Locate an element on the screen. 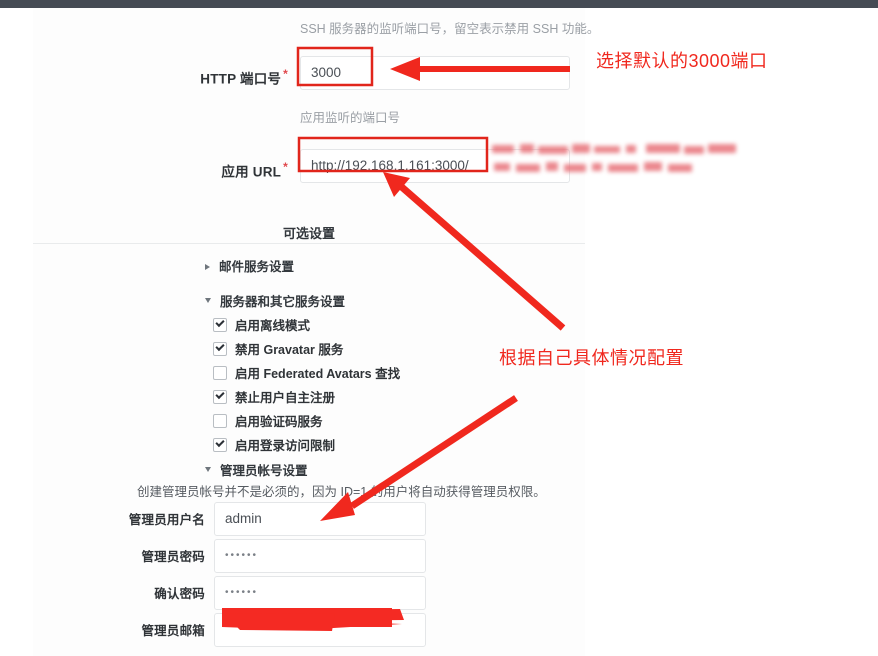 This screenshot has height=656, width=878. admin-username-input: admin is located at coordinates (320, 519).